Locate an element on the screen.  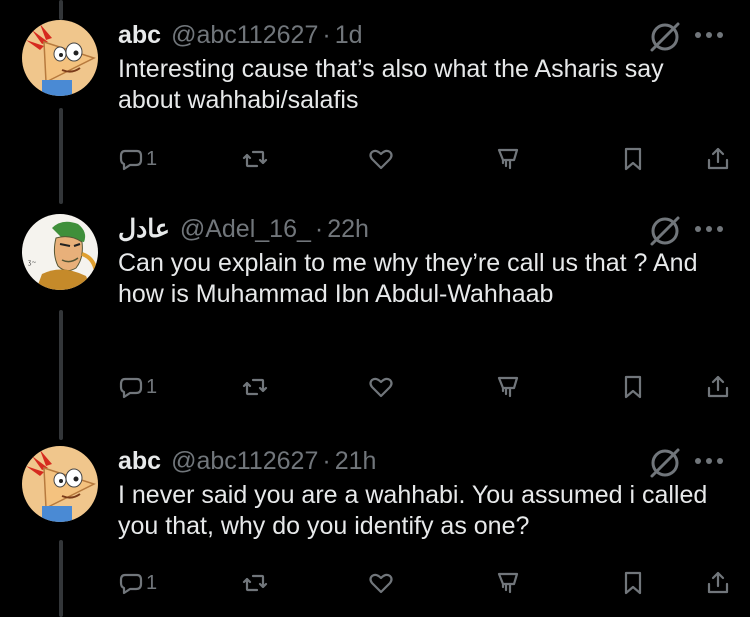
tweet-header: عادل @Adel_16_ · 22h is located at coordinates (243, 229).